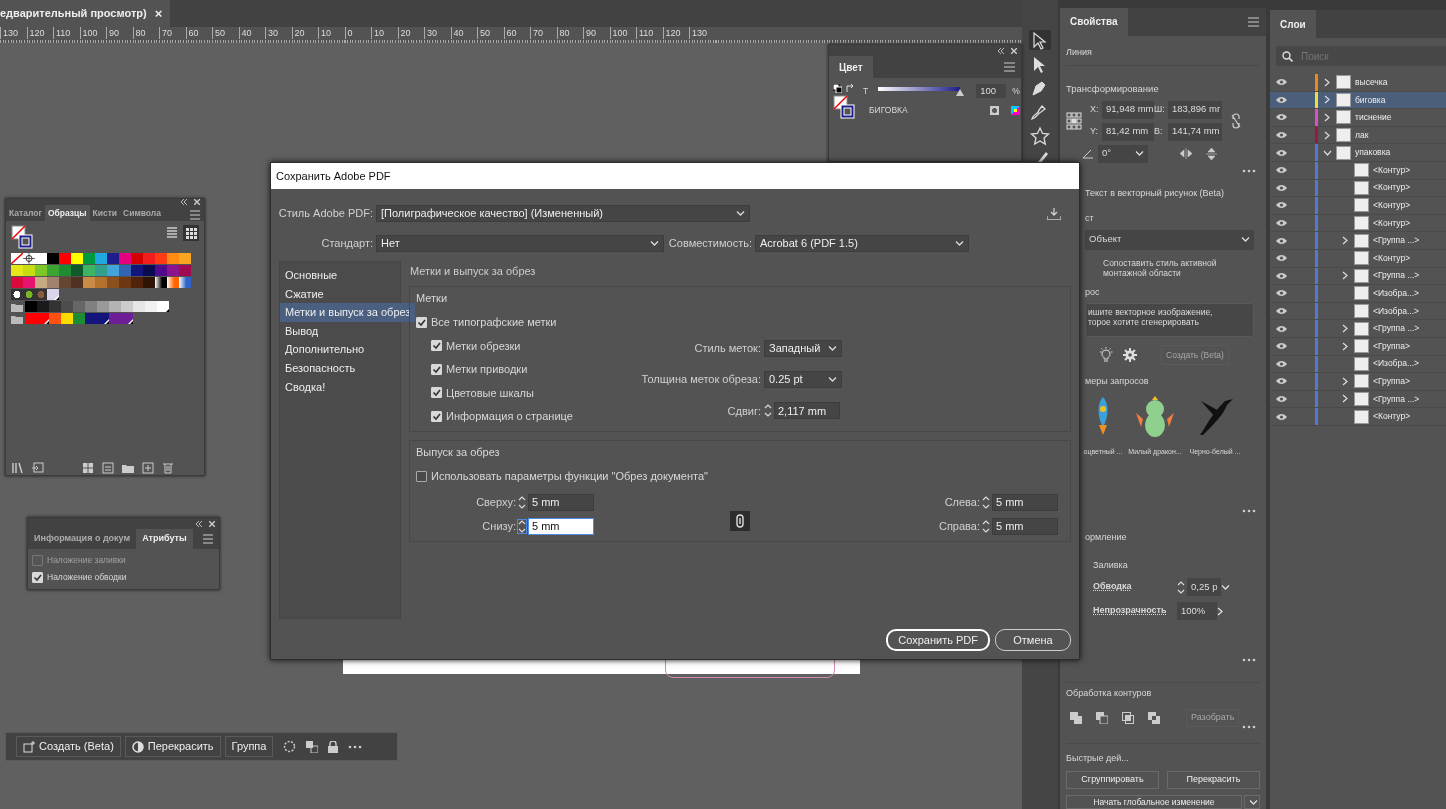 Image resolution: width=1446 pixels, height=809 pixels. What do you see at coordinates (333, 746) in the screenshot?
I see `lock-icon` at bounding box center [333, 746].